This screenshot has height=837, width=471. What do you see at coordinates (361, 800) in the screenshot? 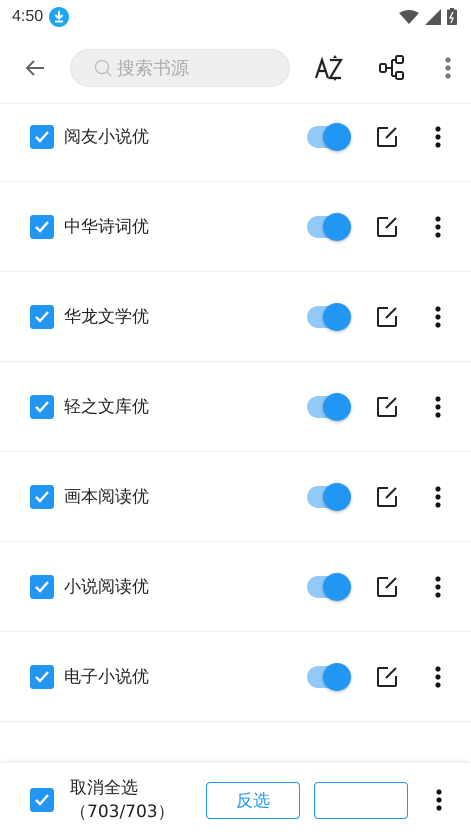
I see `action-button` at bounding box center [361, 800].